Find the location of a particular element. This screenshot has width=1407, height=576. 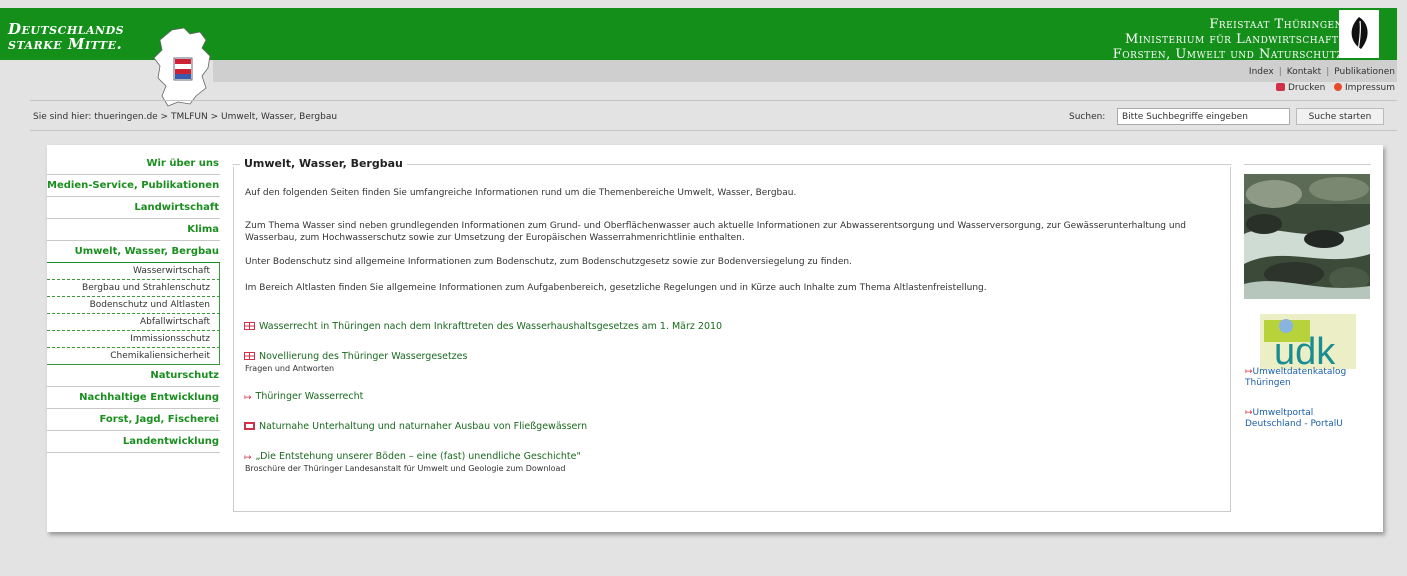

stream-image-icon is located at coordinates (1307, 236).